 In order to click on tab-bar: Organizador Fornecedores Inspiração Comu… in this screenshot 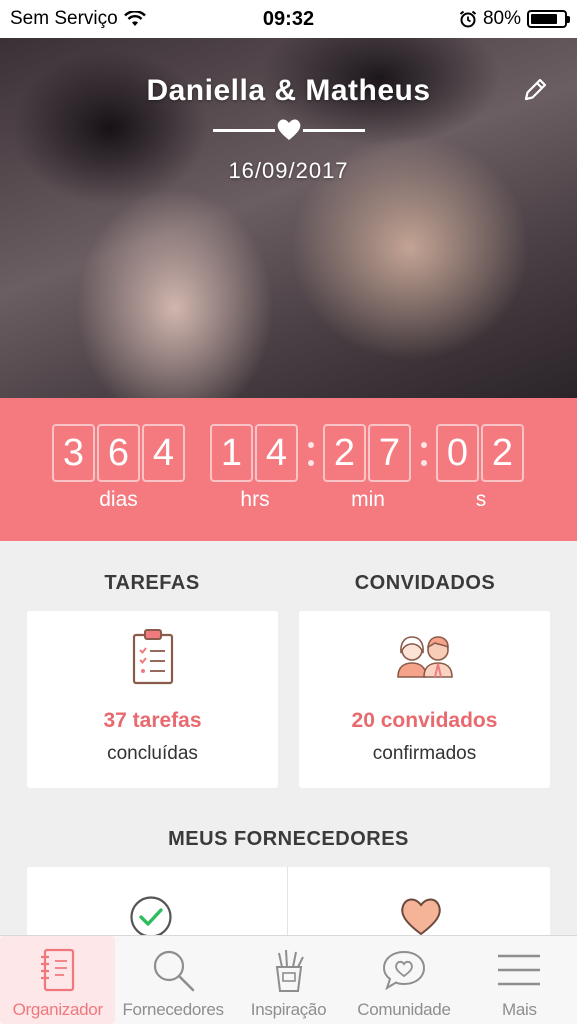, I will do `click(288, 979)`.